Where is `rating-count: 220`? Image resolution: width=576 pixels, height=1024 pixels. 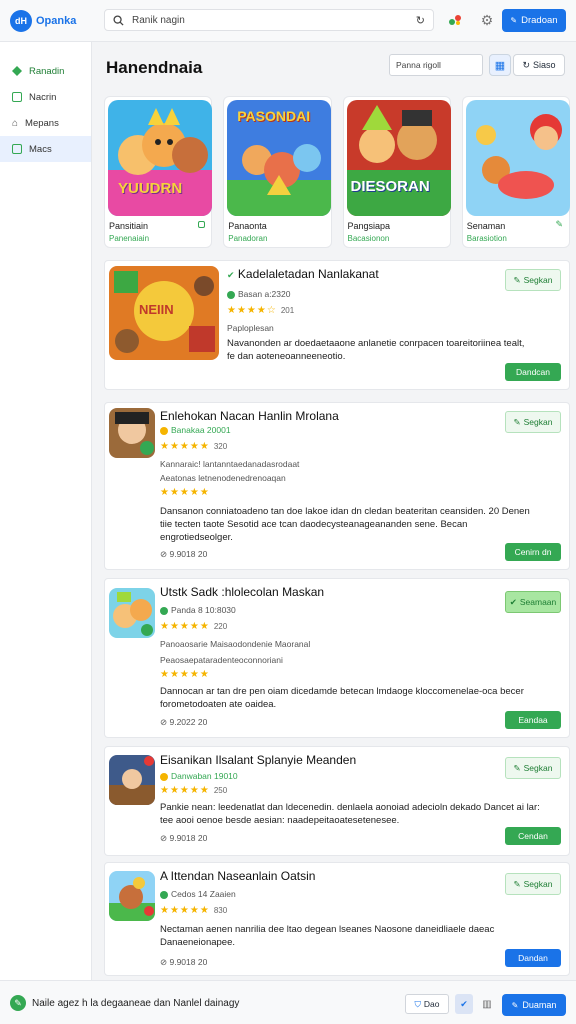 rating-count: 220 is located at coordinates (220, 626).